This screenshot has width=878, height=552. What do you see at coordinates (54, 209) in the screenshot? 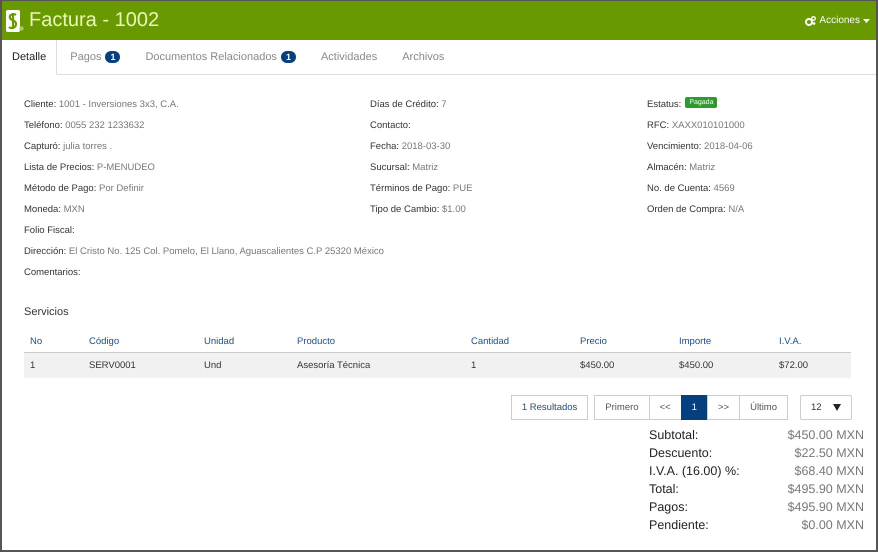
I see `detail-field: Moneda: MXN` at bounding box center [54, 209].